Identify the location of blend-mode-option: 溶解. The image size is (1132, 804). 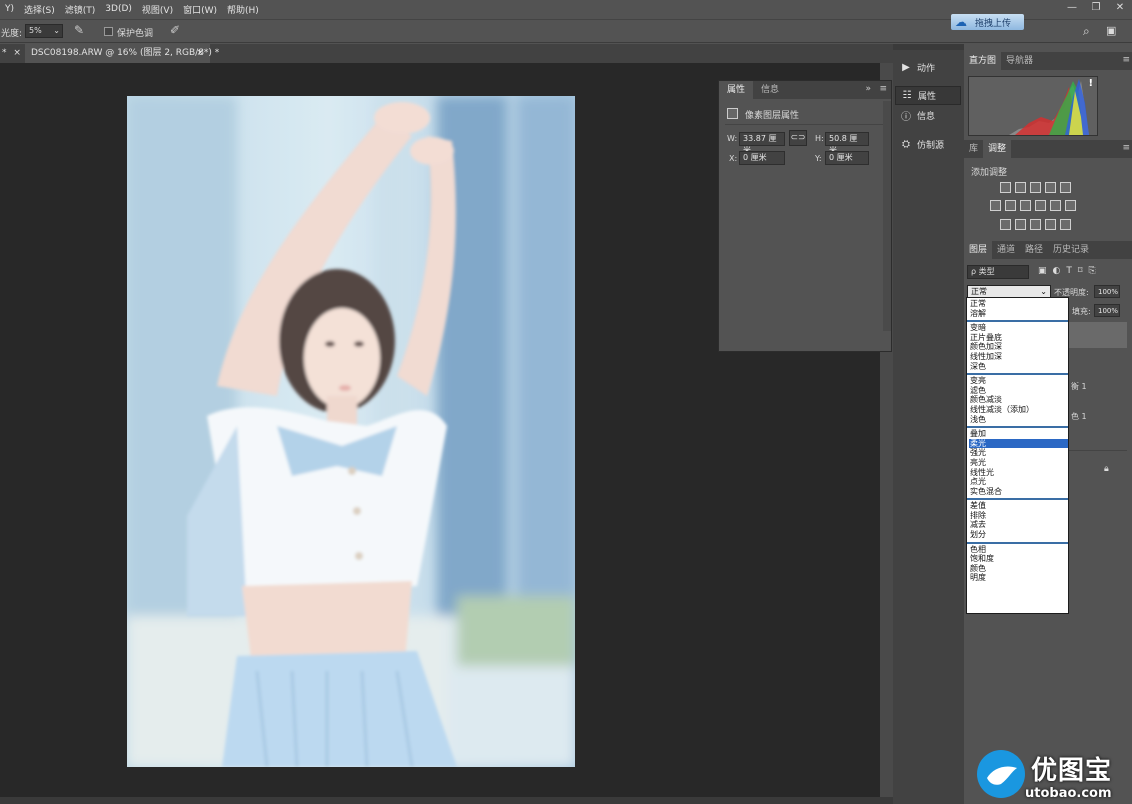
(1018, 314).